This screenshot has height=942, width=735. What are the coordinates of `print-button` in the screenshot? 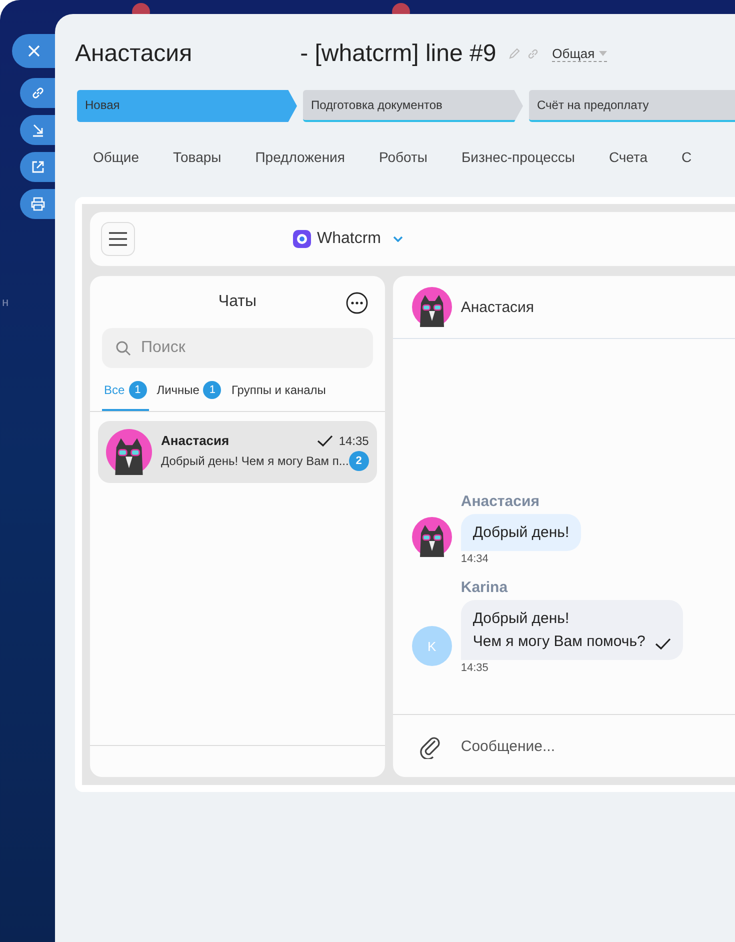 It's located at (37, 204).